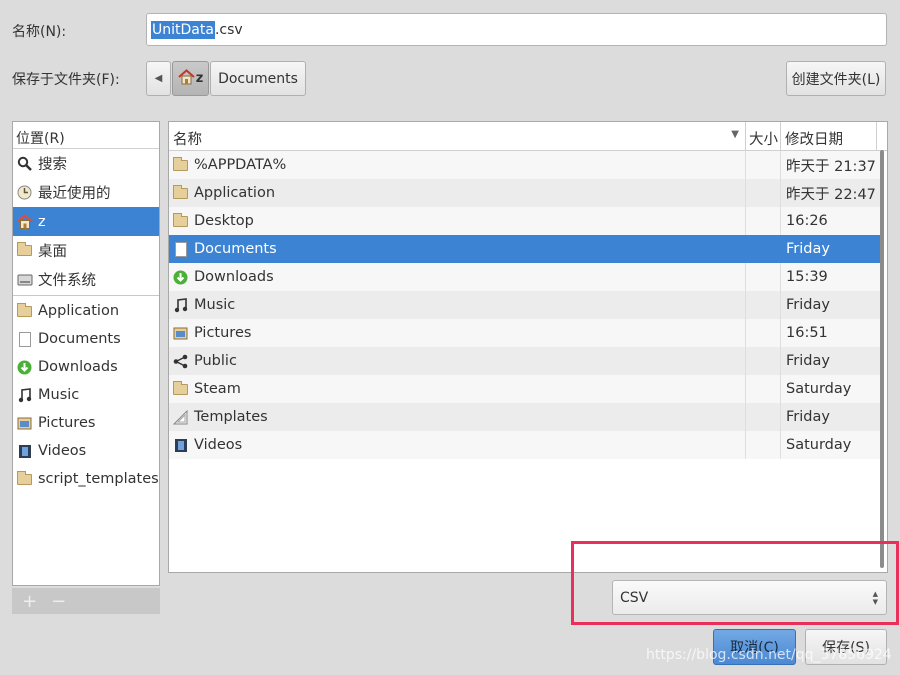 The width and height of the screenshot is (900, 675). I want to click on place-label: Music, so click(59, 395).